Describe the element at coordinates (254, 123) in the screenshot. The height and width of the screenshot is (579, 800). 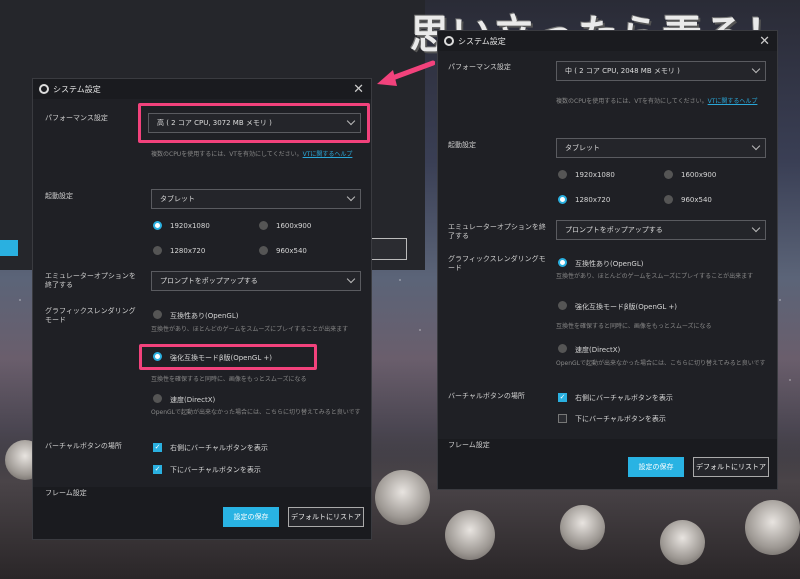
I see `performance-highlight` at that location.